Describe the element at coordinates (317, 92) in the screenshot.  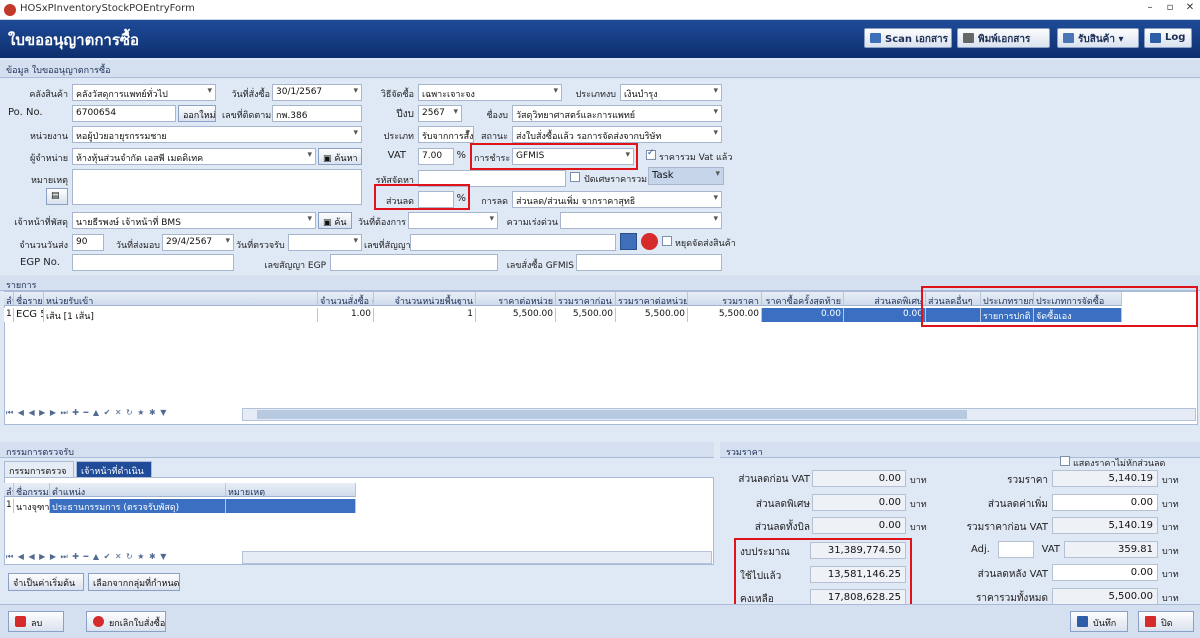
I see `order-date-field: 30/1/2567` at that location.